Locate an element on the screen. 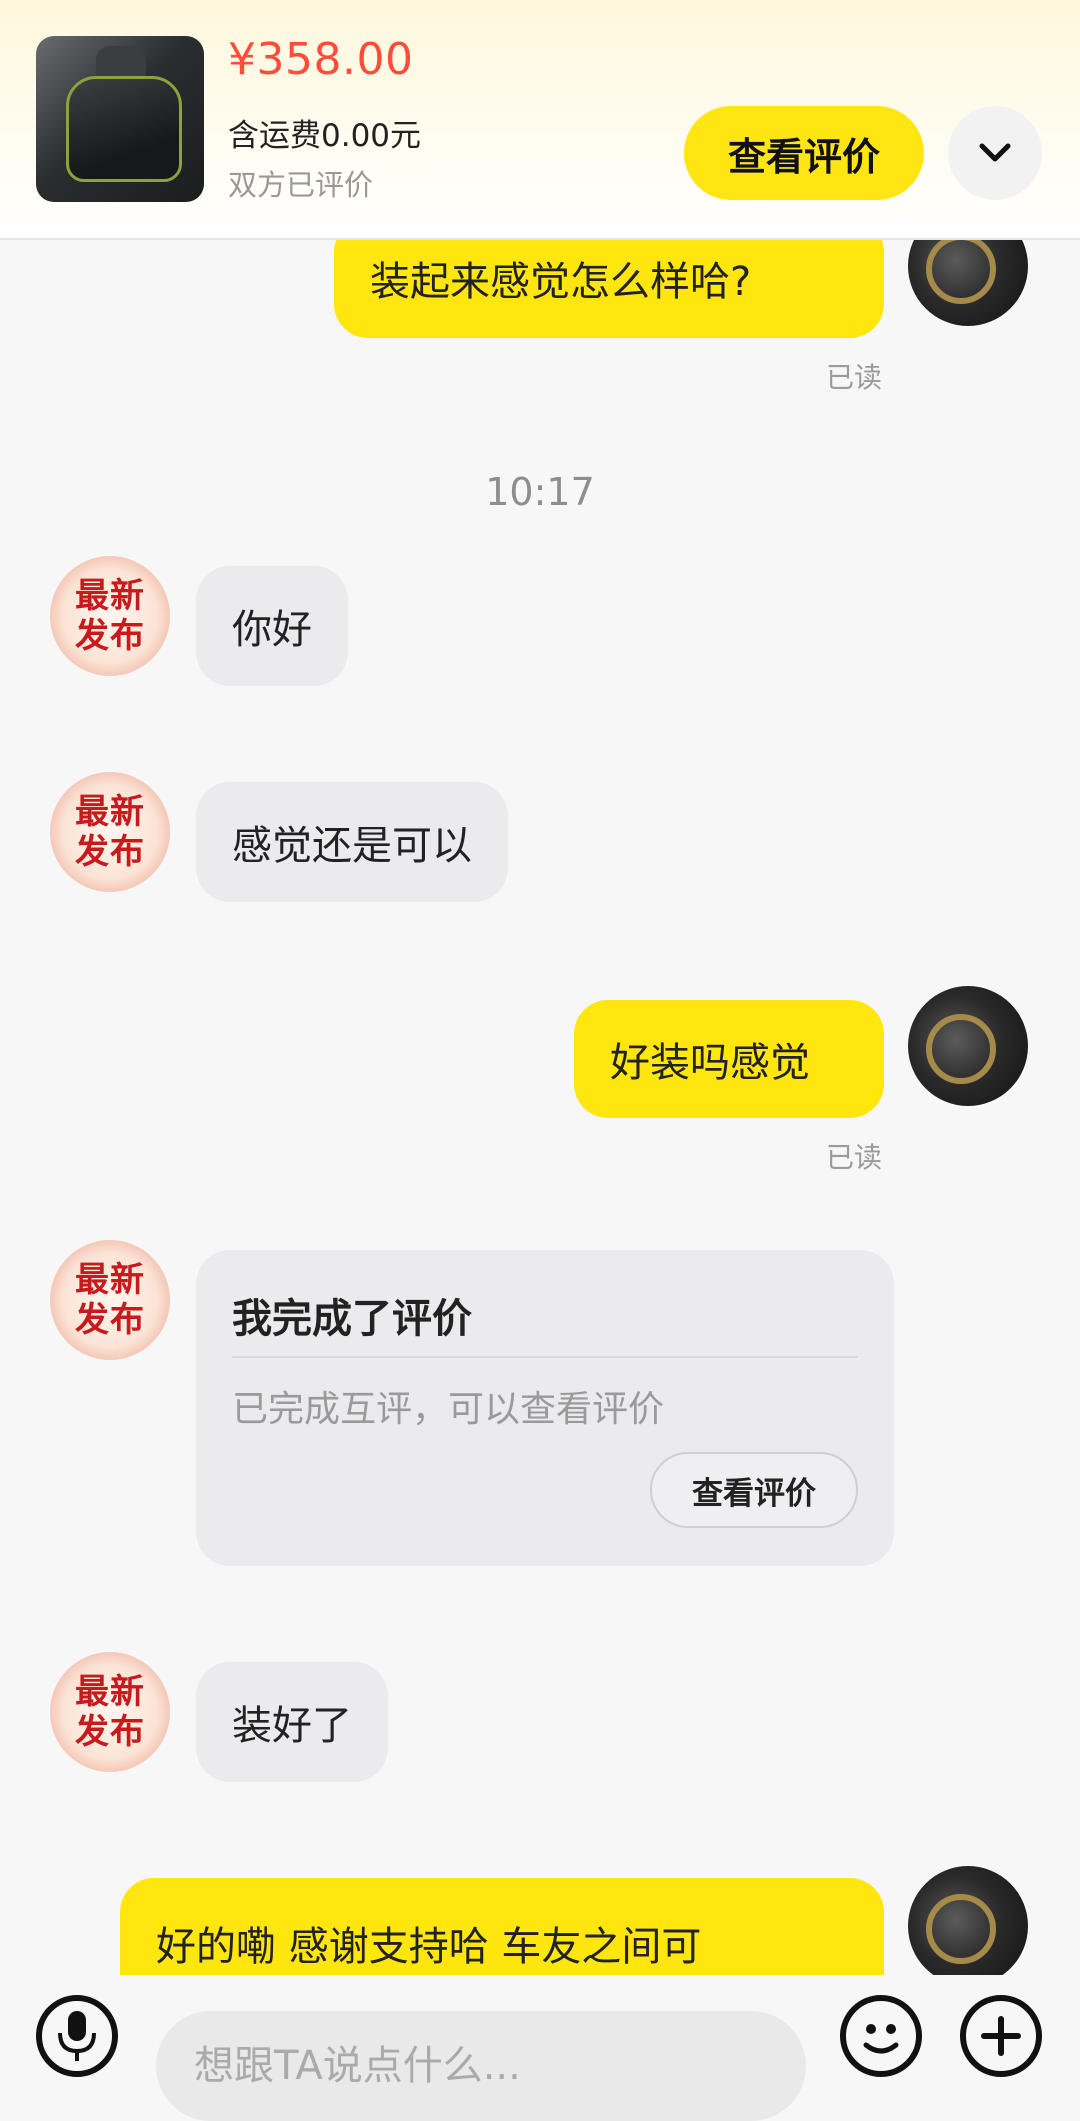 This screenshot has width=1080, height=2121. divider is located at coordinates (545, 1357).